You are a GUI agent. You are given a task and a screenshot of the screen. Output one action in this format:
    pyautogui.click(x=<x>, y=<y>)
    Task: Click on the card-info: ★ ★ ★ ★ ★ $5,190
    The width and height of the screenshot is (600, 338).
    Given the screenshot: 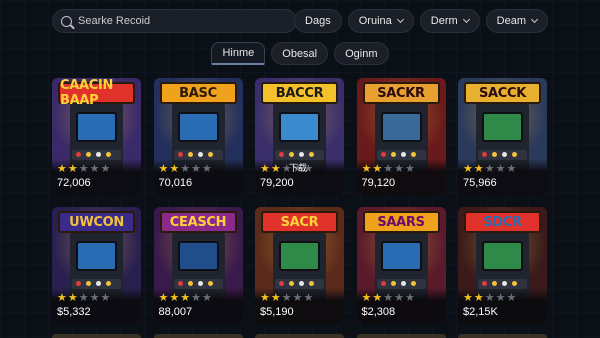 What is the action you would take?
    pyautogui.click(x=299, y=306)
    